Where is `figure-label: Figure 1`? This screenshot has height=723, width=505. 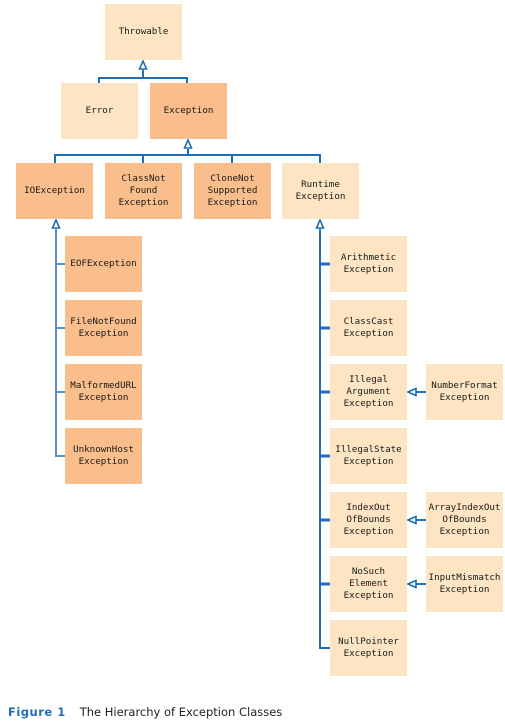 figure-label: Figure 1 is located at coordinates (37, 712).